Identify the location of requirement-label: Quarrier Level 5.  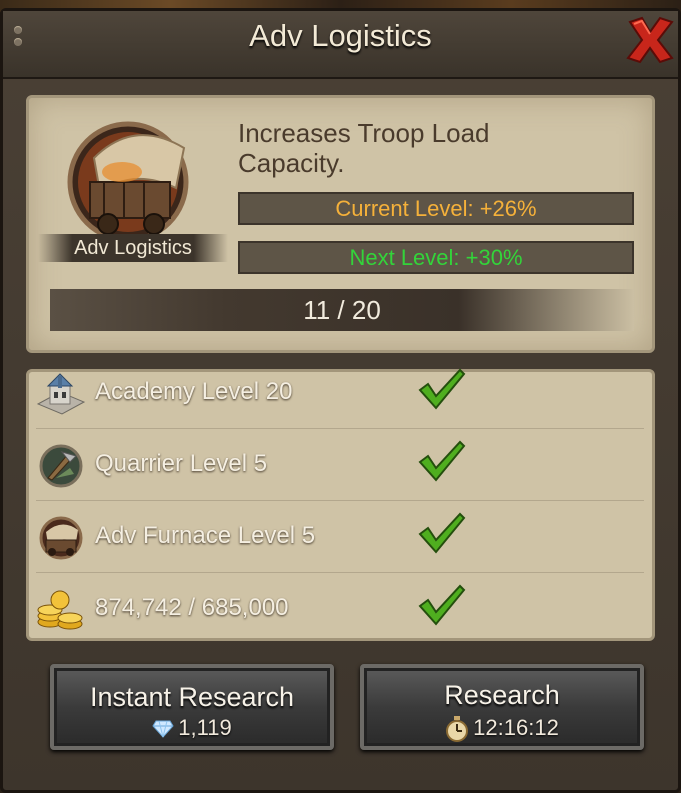
(181, 463).